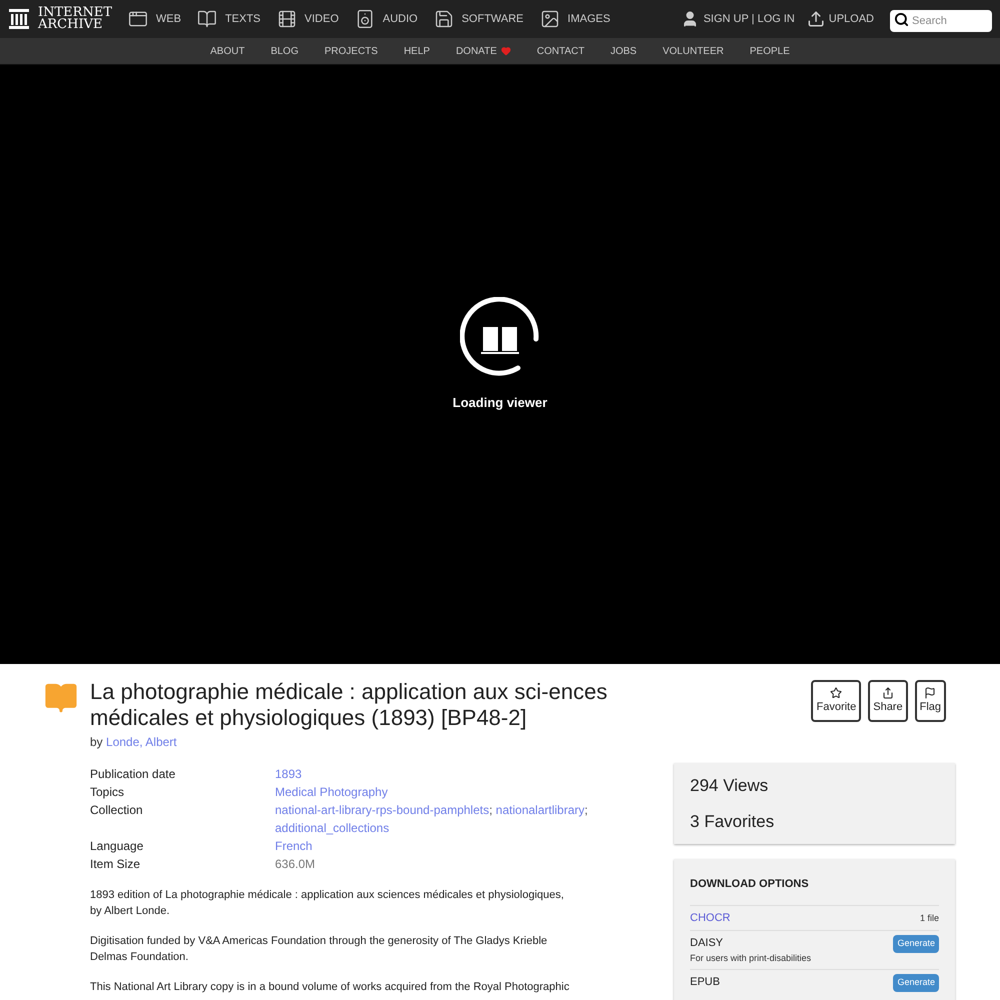  I want to click on metadata-label: Language, so click(117, 846).